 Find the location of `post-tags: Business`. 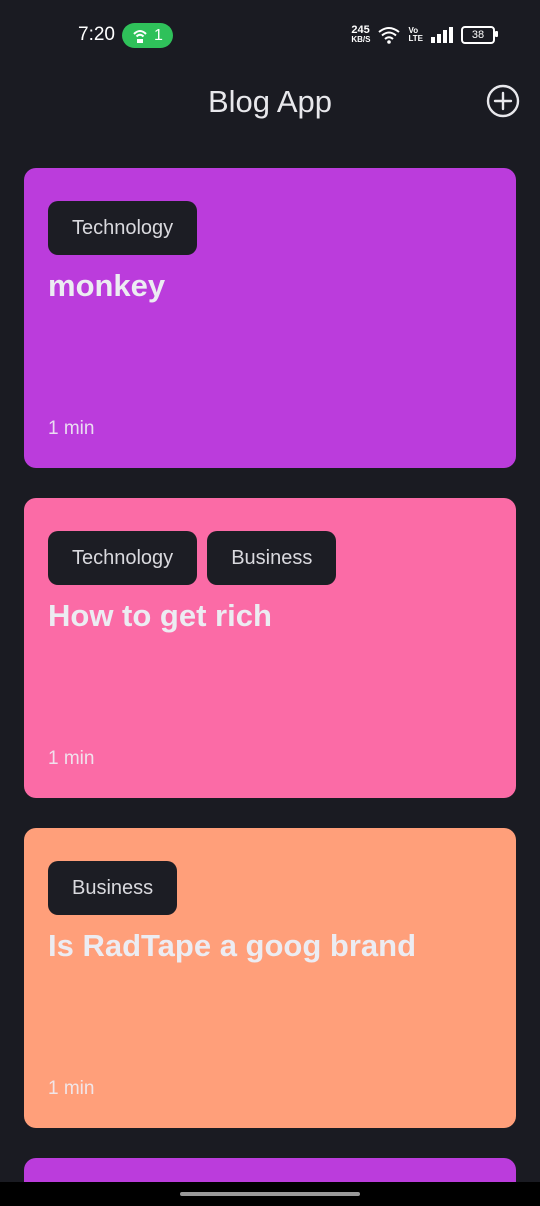

post-tags: Business is located at coordinates (113, 888).